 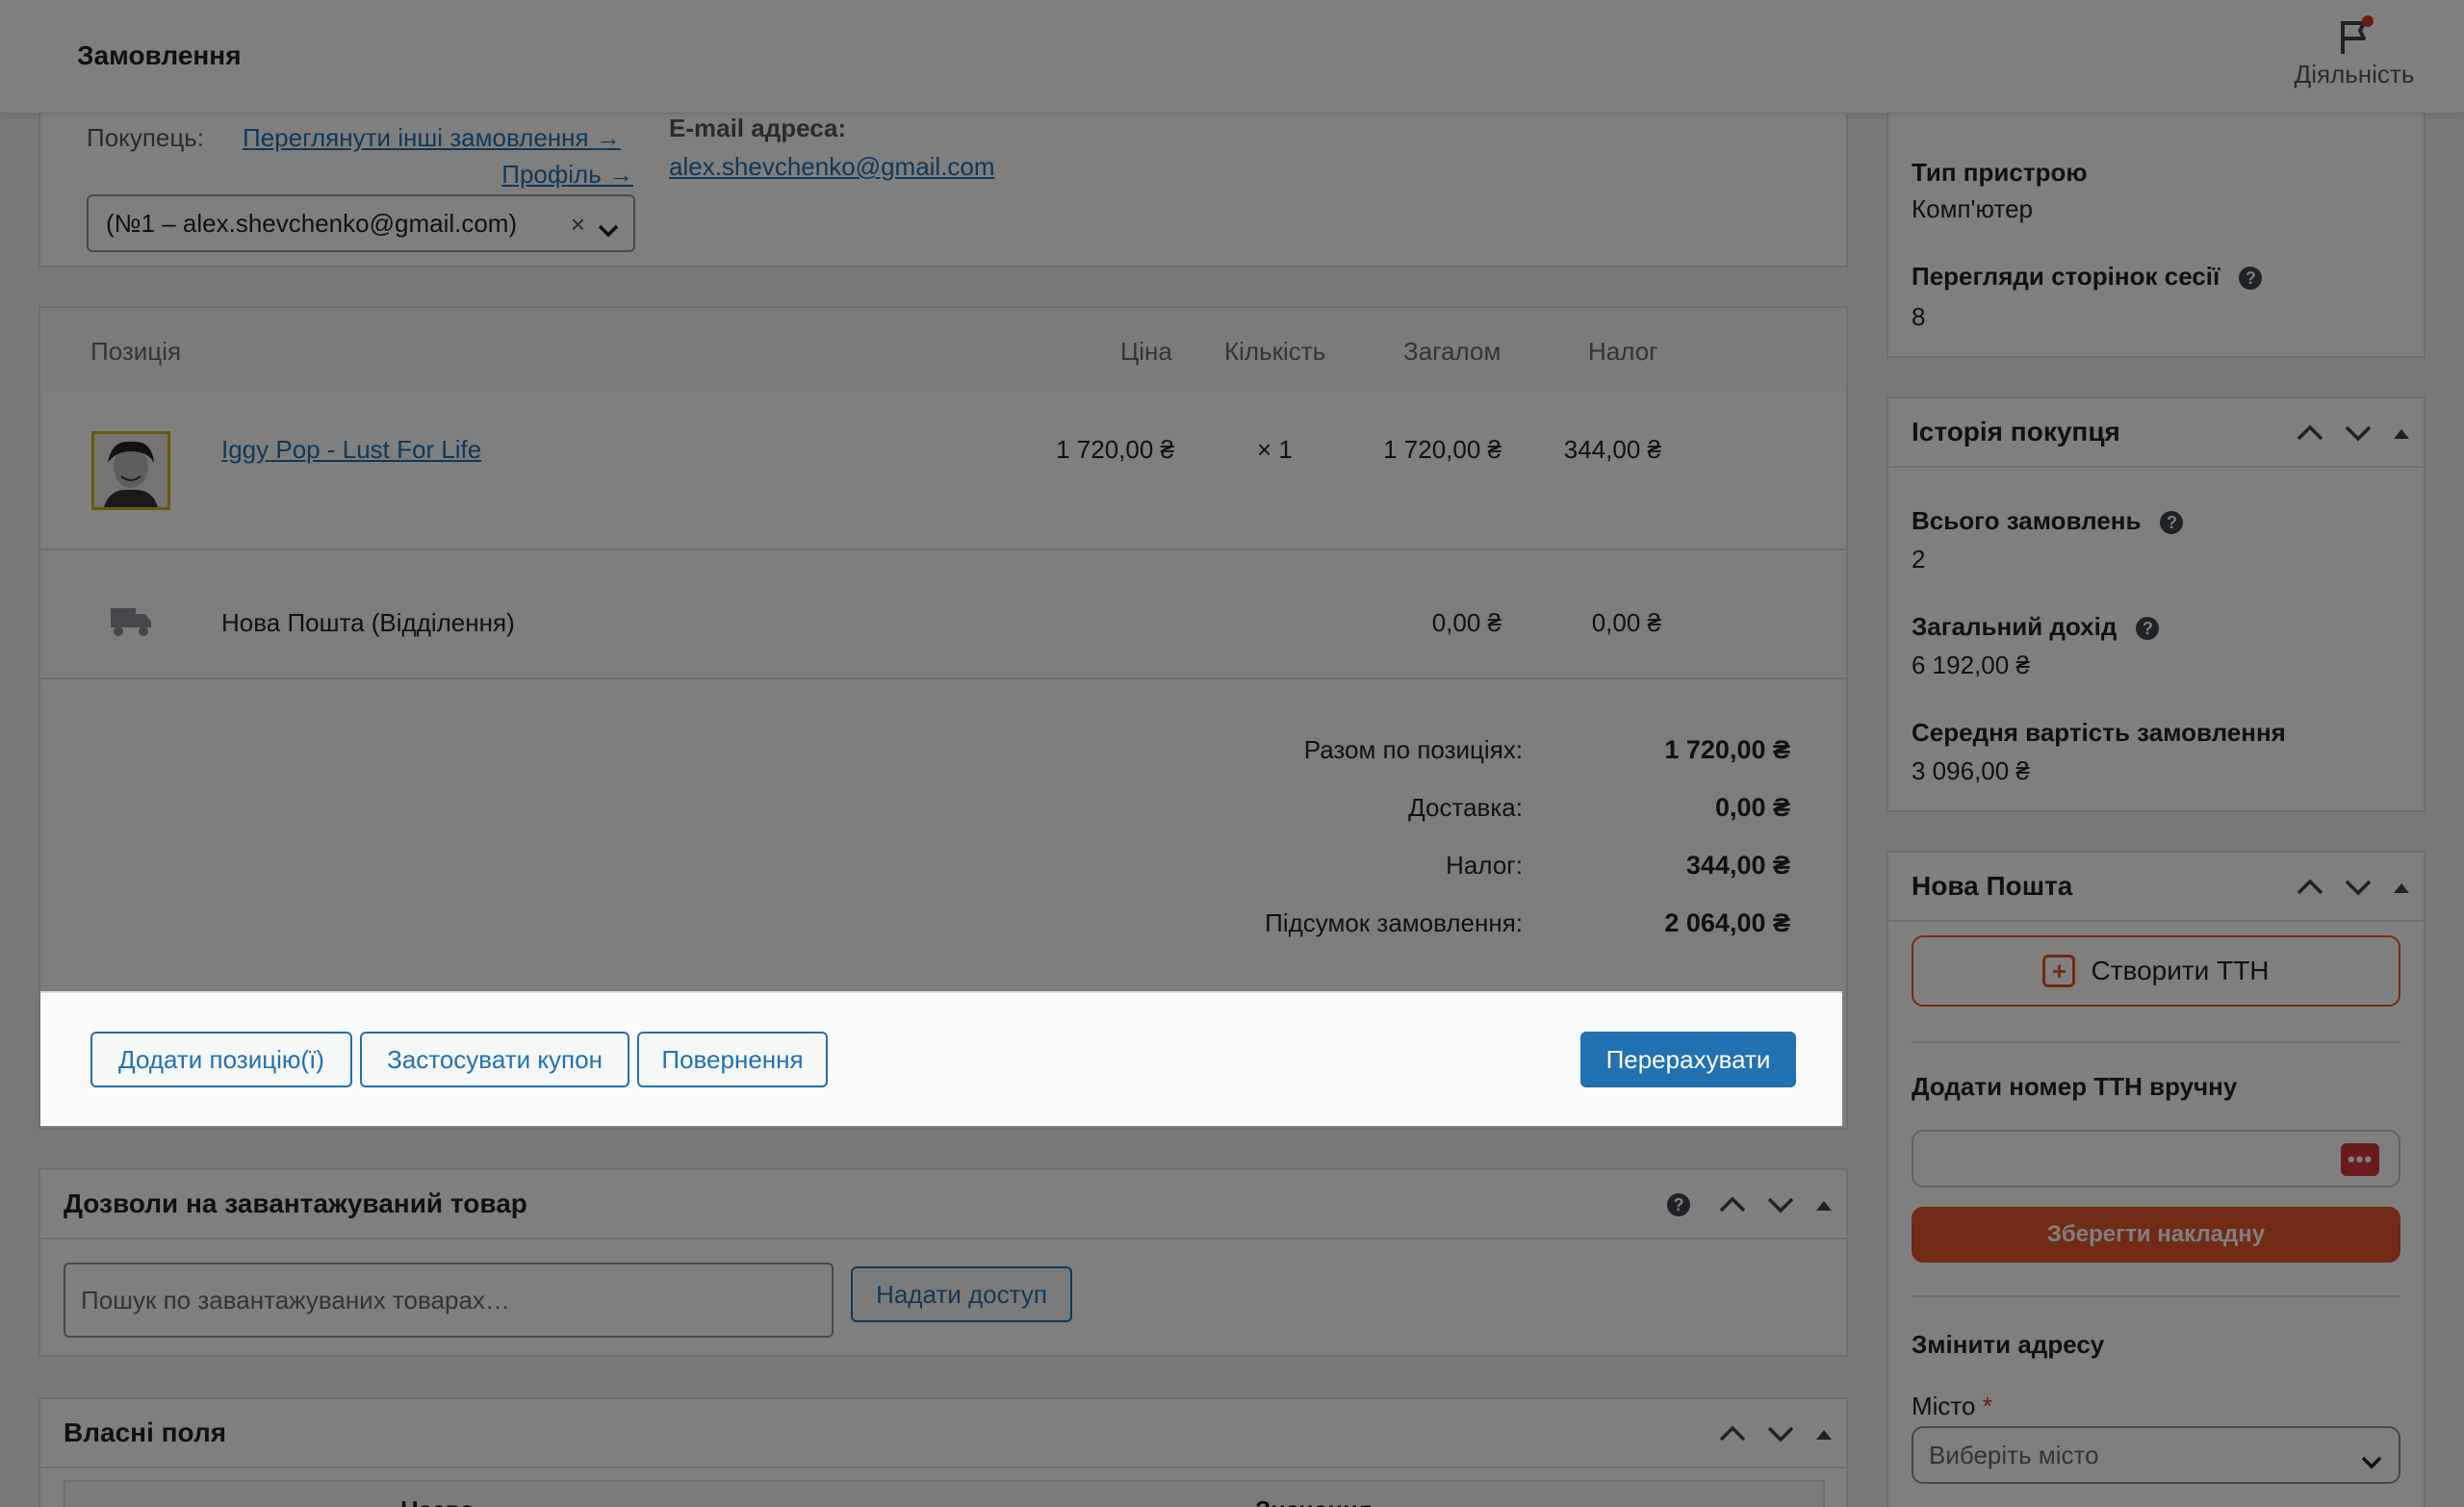 I want to click on ttn-number-input: •••, so click(x=2156, y=1159).